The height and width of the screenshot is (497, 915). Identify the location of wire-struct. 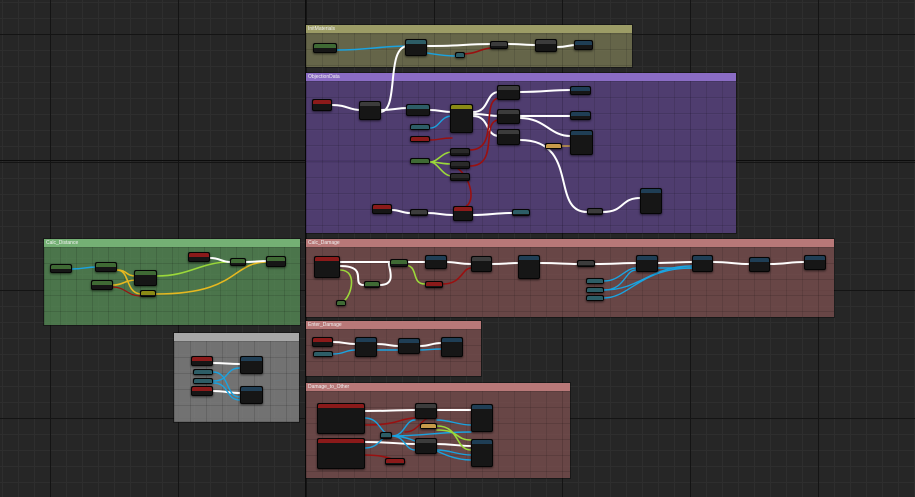
(212, 278).